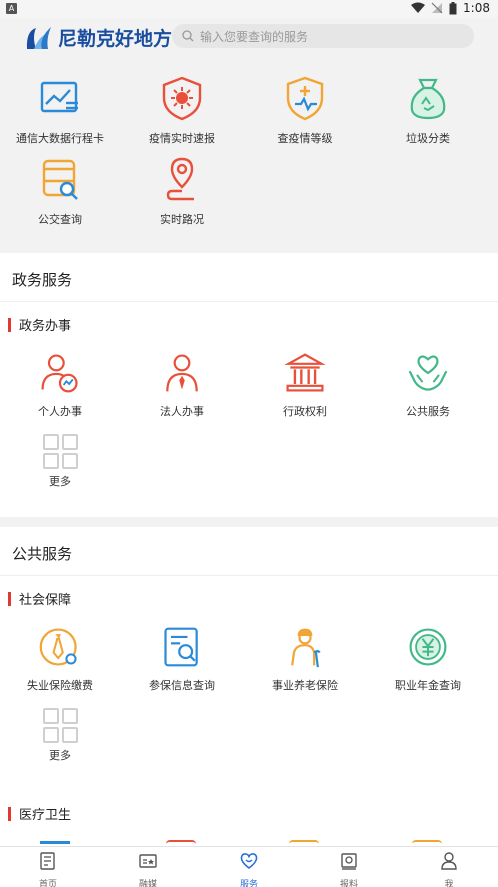 The image size is (498, 887). What do you see at coordinates (42, 554) in the screenshot?
I see `section-title: 公共服务` at bounding box center [42, 554].